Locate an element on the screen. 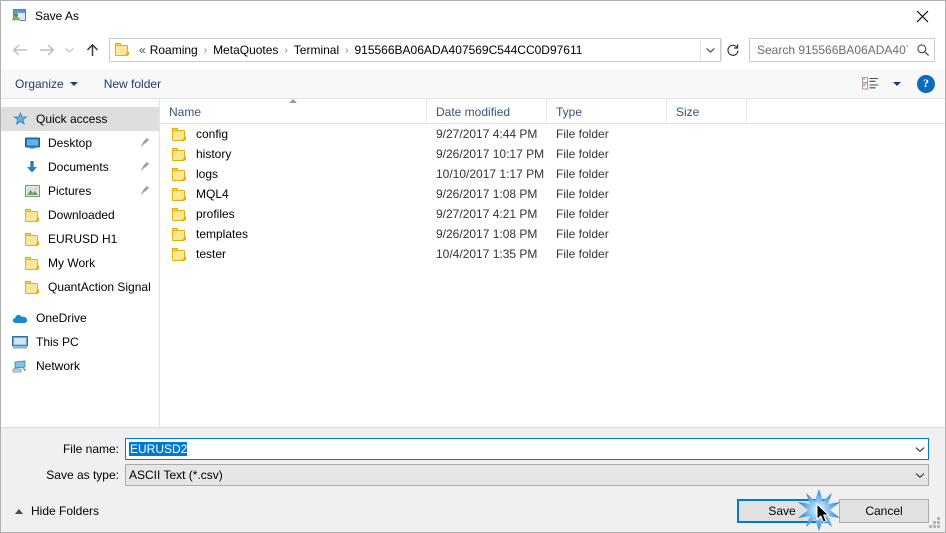 Image resolution: width=946 pixels, height=533 pixels. sidebar-item-documents: Documents is located at coordinates (80, 167).